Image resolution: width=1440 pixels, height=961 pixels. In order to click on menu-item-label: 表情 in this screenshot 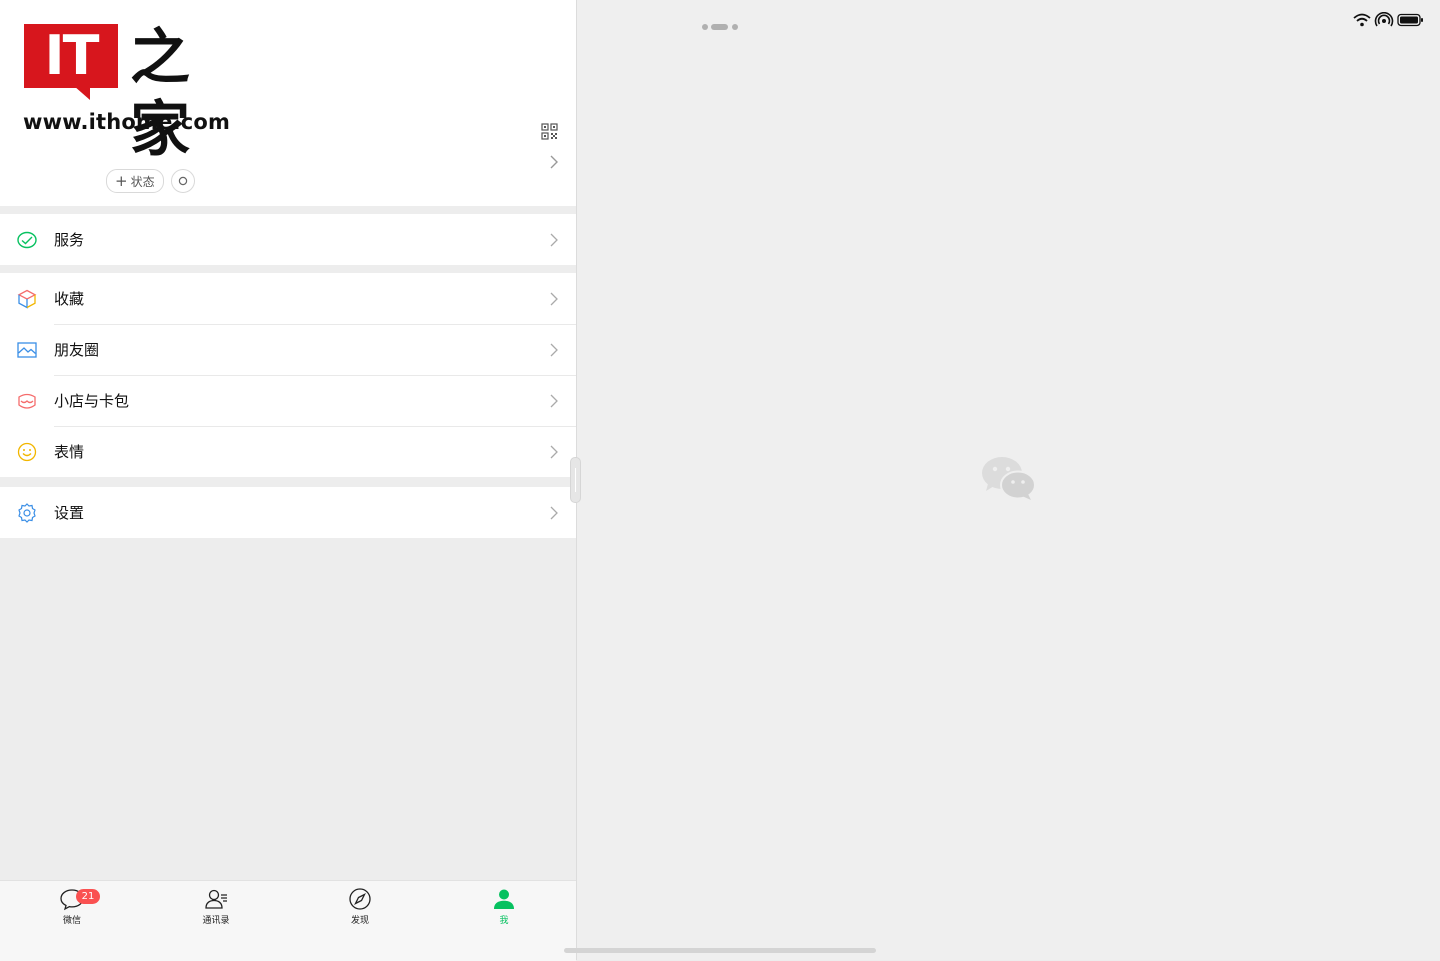, I will do `click(69, 452)`.